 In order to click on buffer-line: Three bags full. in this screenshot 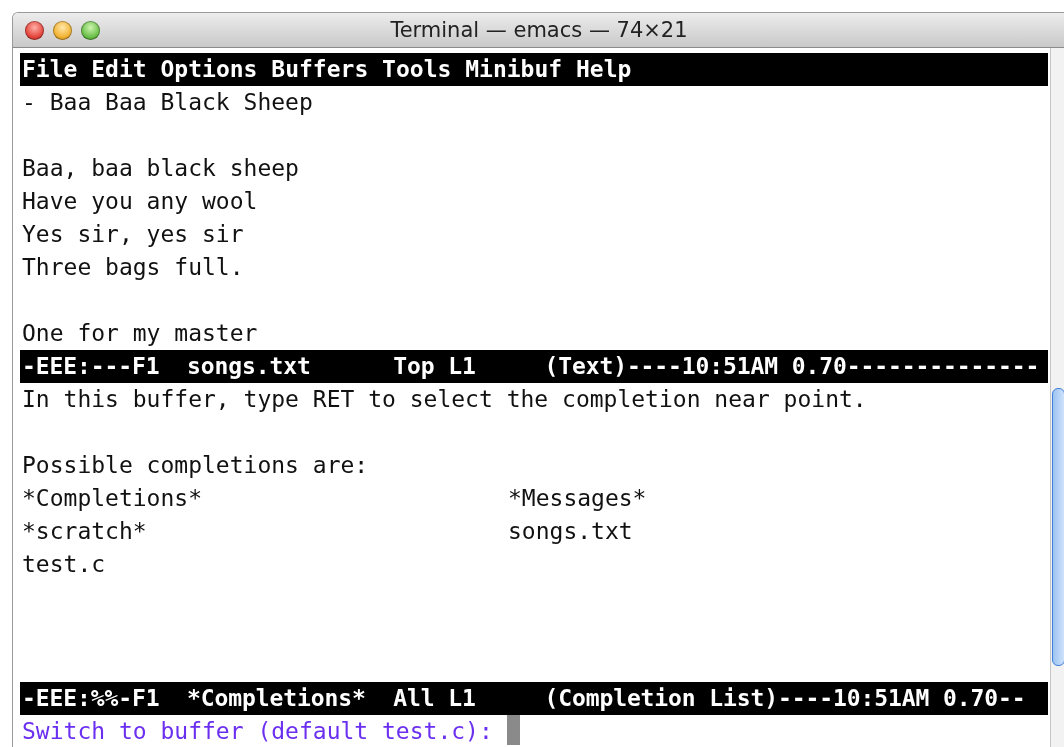, I will do `click(132, 267)`.